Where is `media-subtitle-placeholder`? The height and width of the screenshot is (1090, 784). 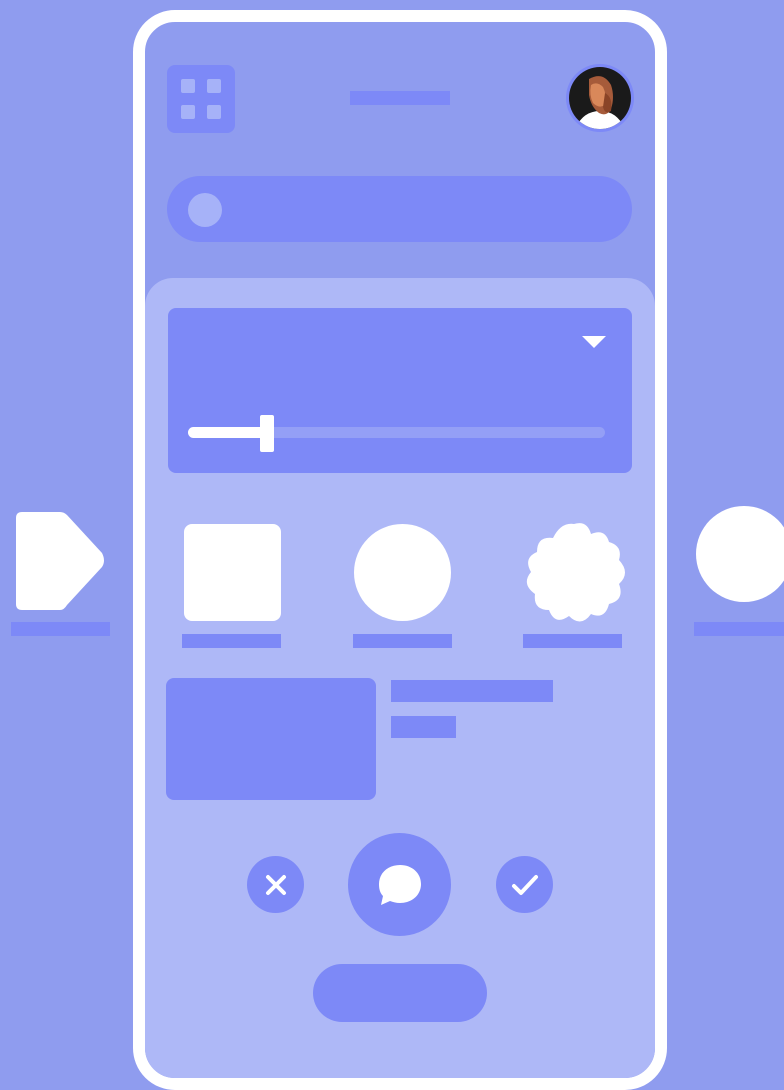
media-subtitle-placeholder is located at coordinates (423, 727).